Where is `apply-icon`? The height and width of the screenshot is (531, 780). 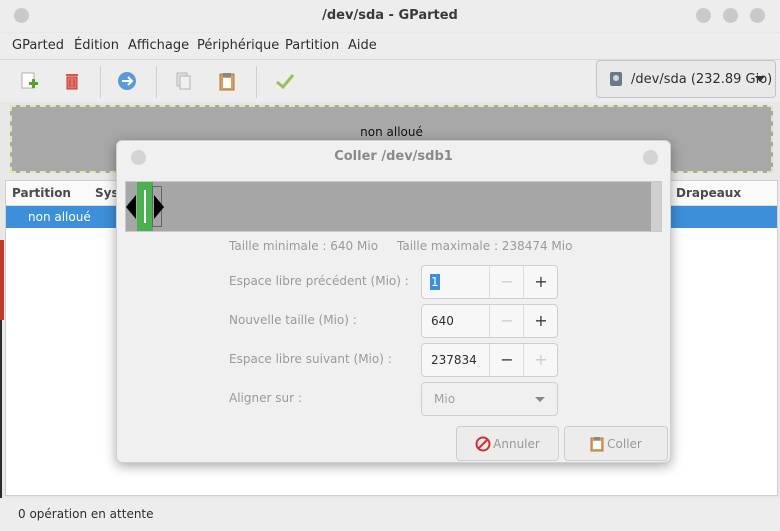
apply-icon is located at coordinates (285, 82).